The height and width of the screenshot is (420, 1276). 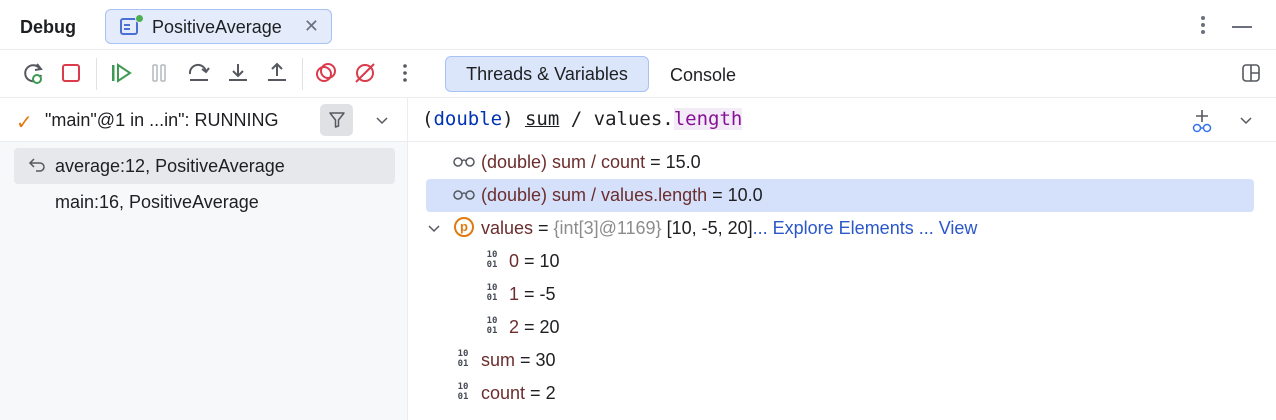 I want to click on variable-value: [10, -5, 20], so click(x=707, y=228).